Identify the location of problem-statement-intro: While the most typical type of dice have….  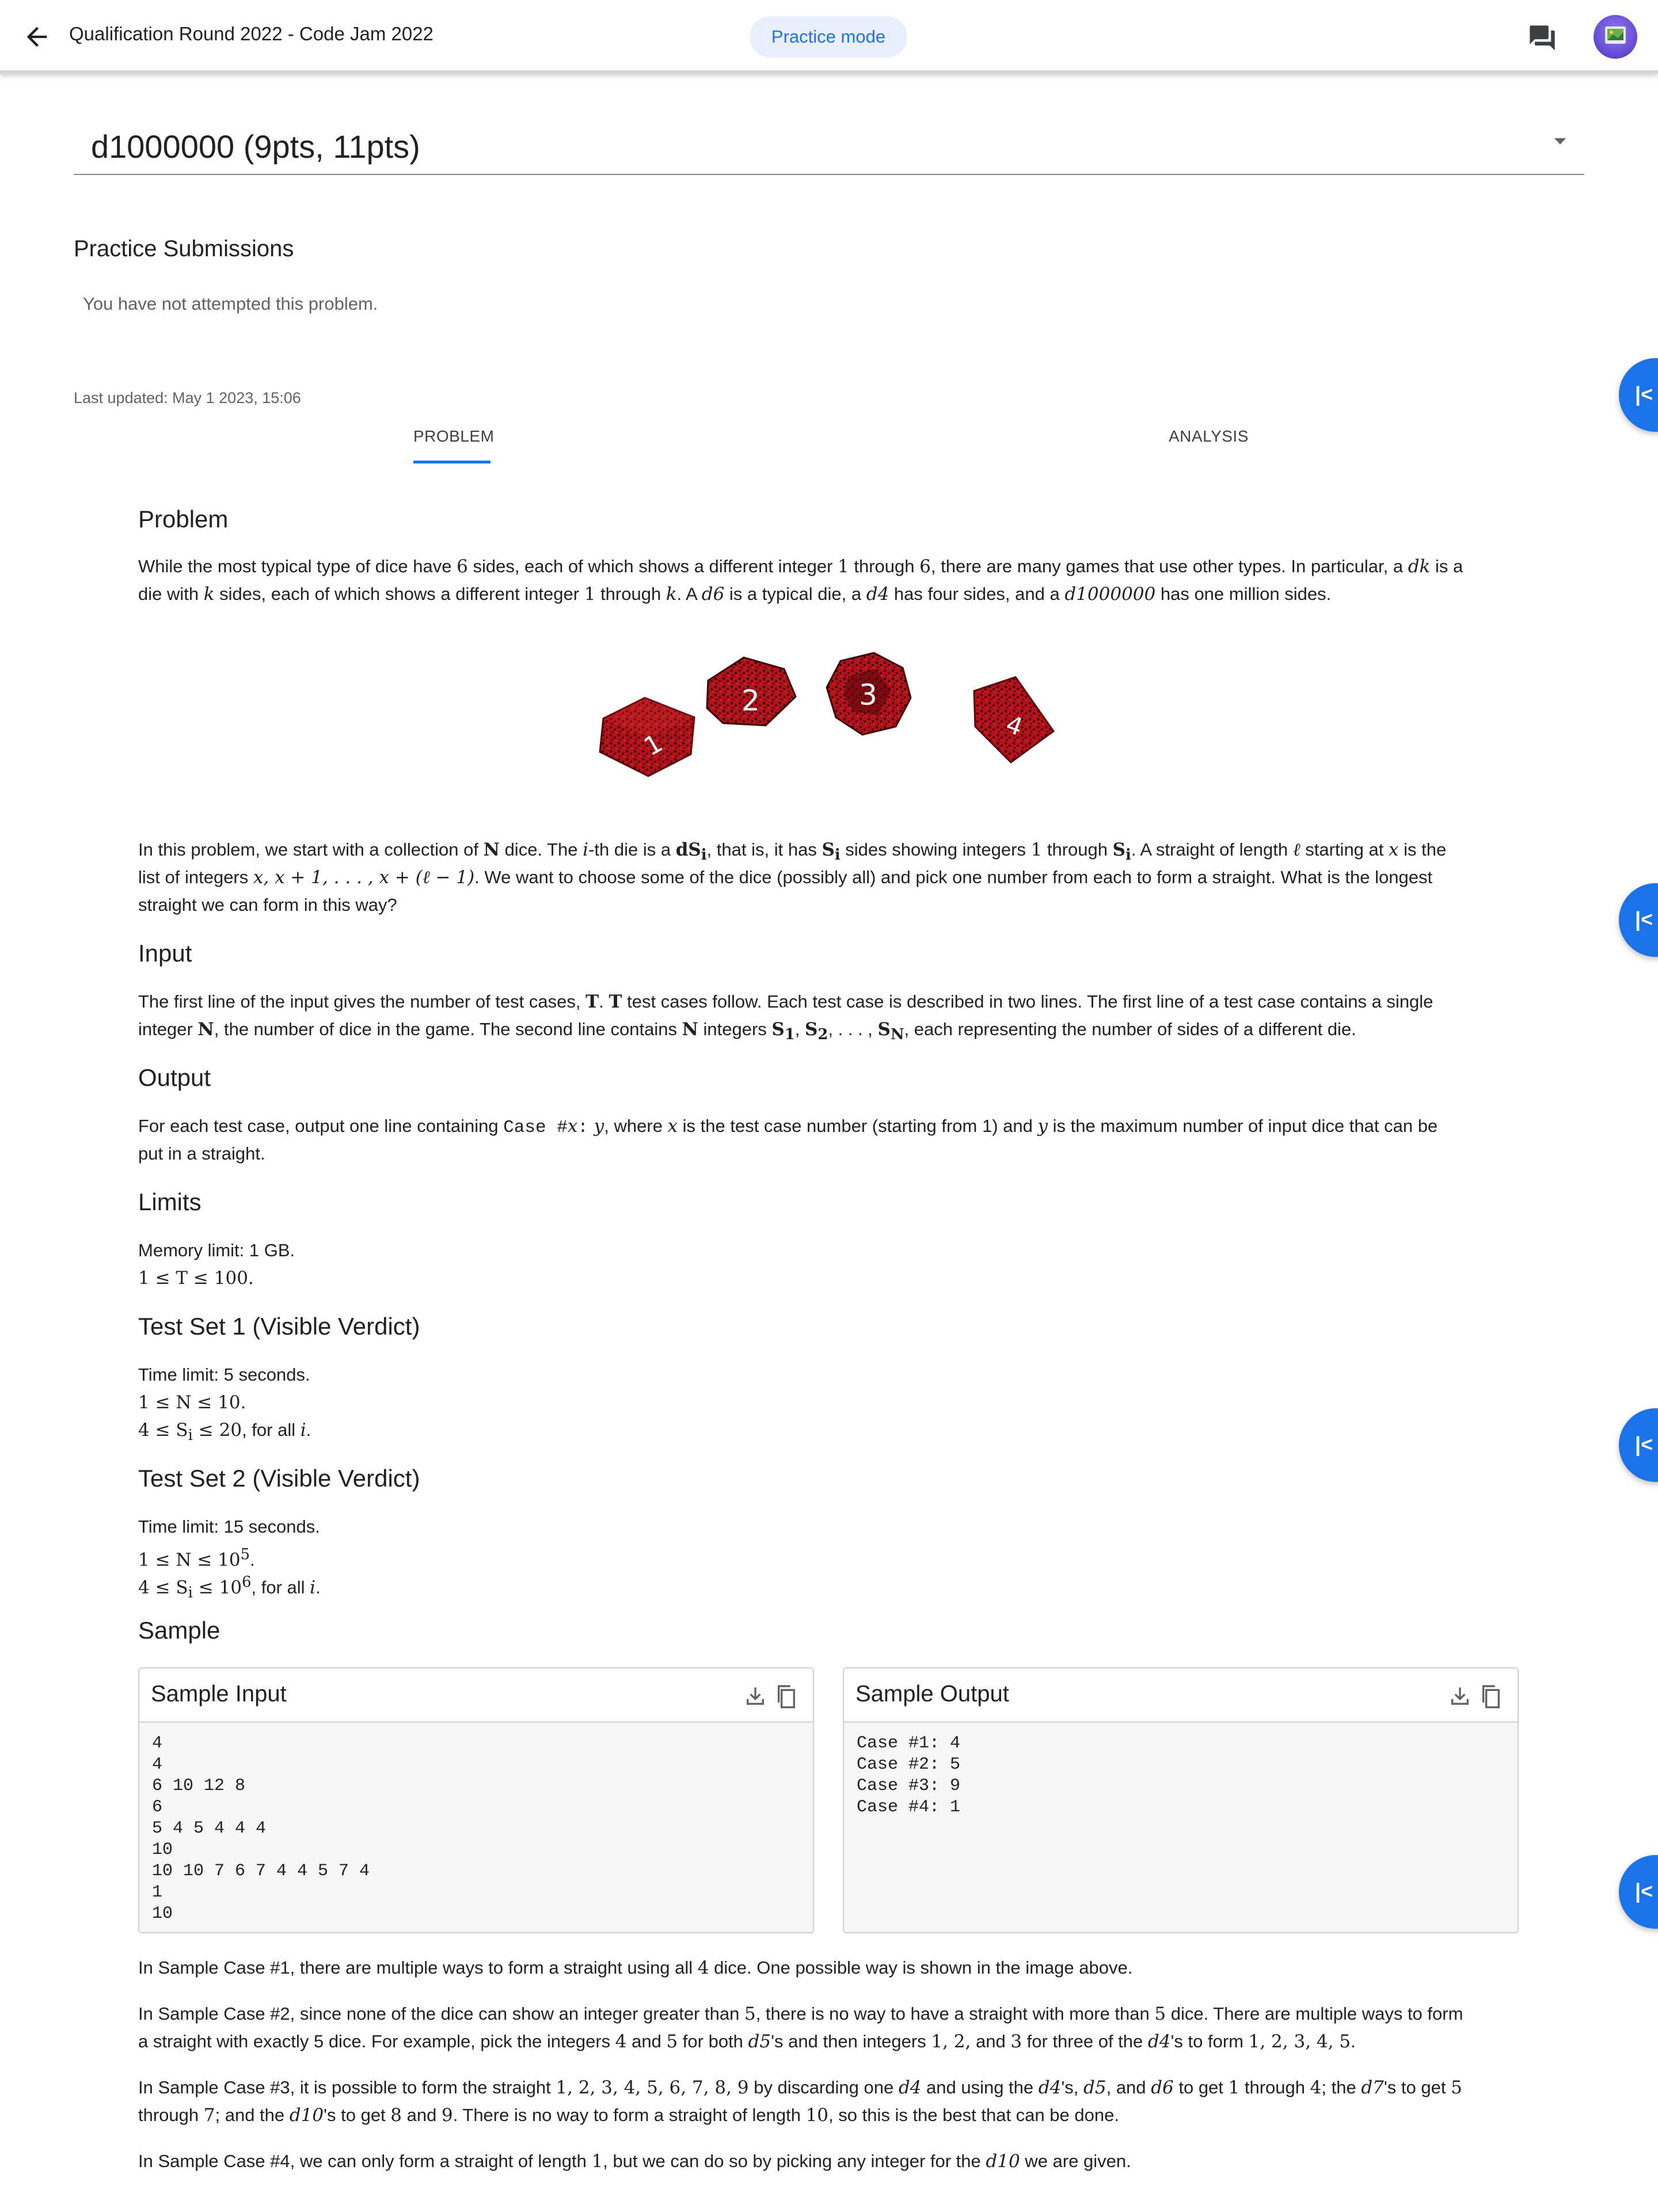
(800, 581).